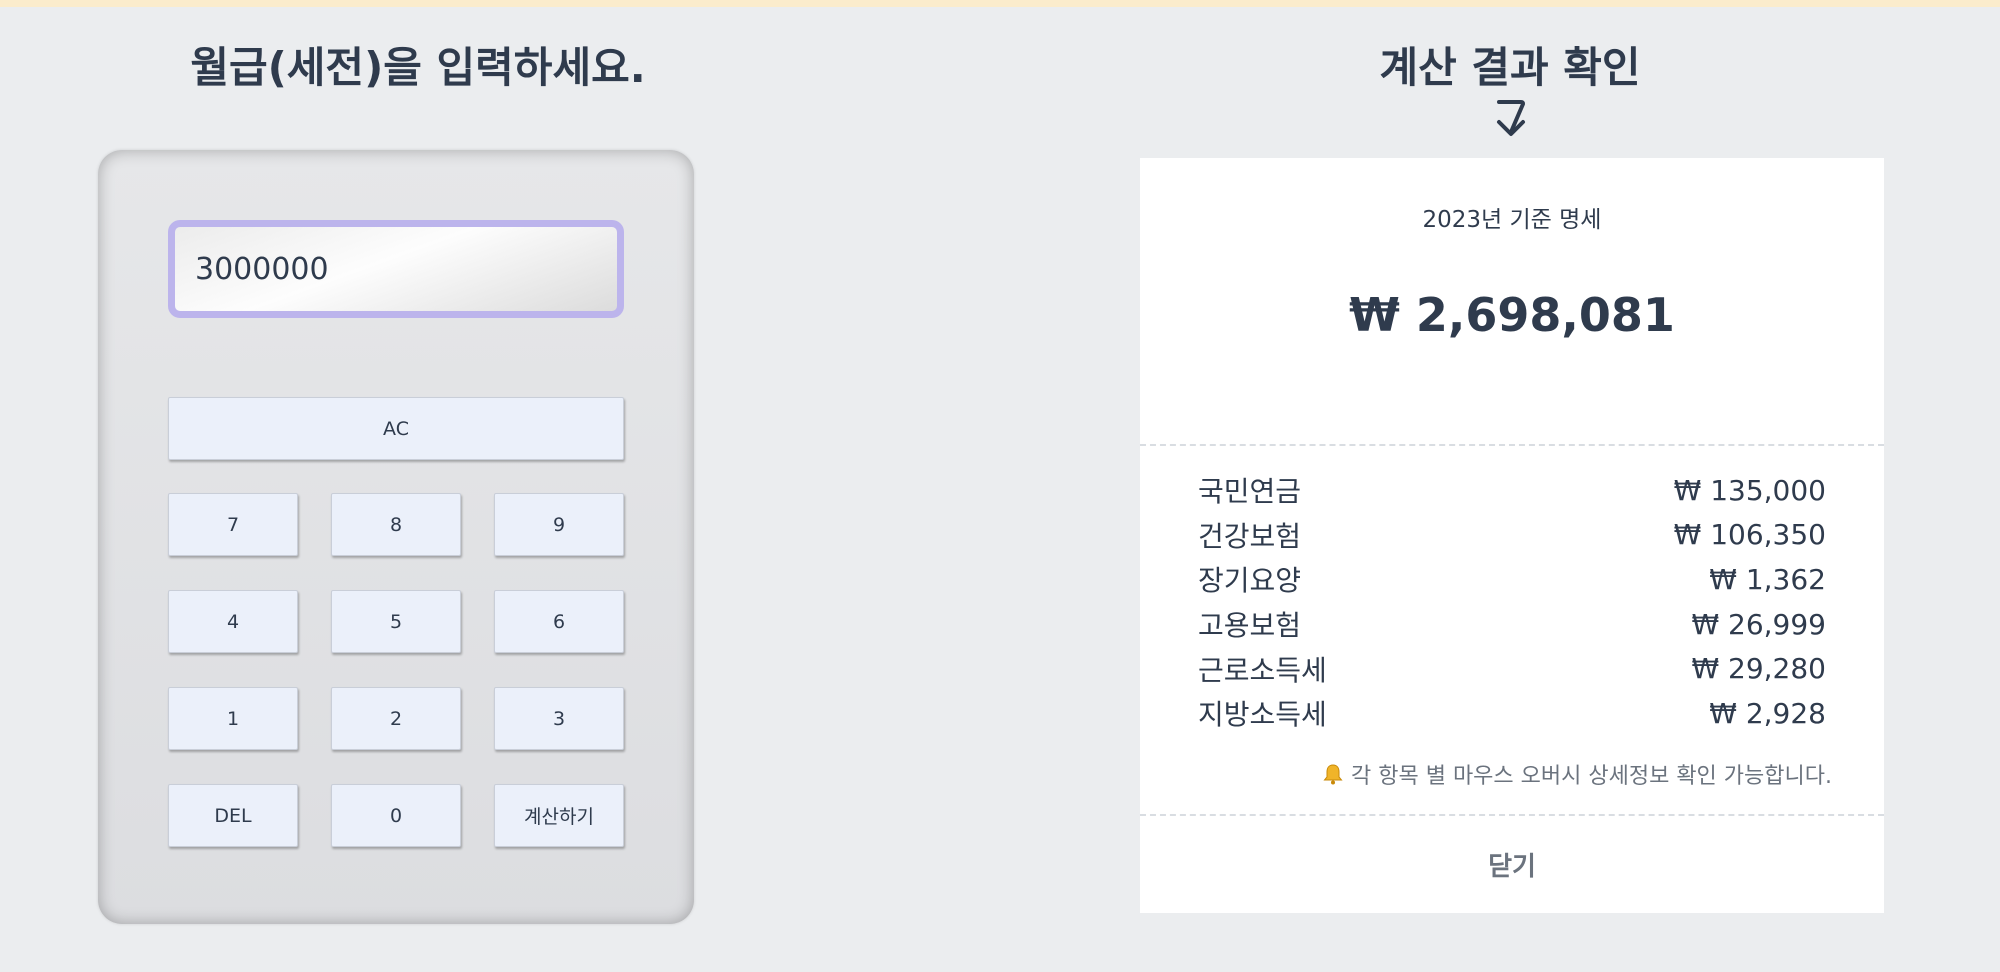 Image resolution: width=2000 pixels, height=972 pixels. I want to click on deduction-amount: ₩ 2,928, so click(1767, 713).